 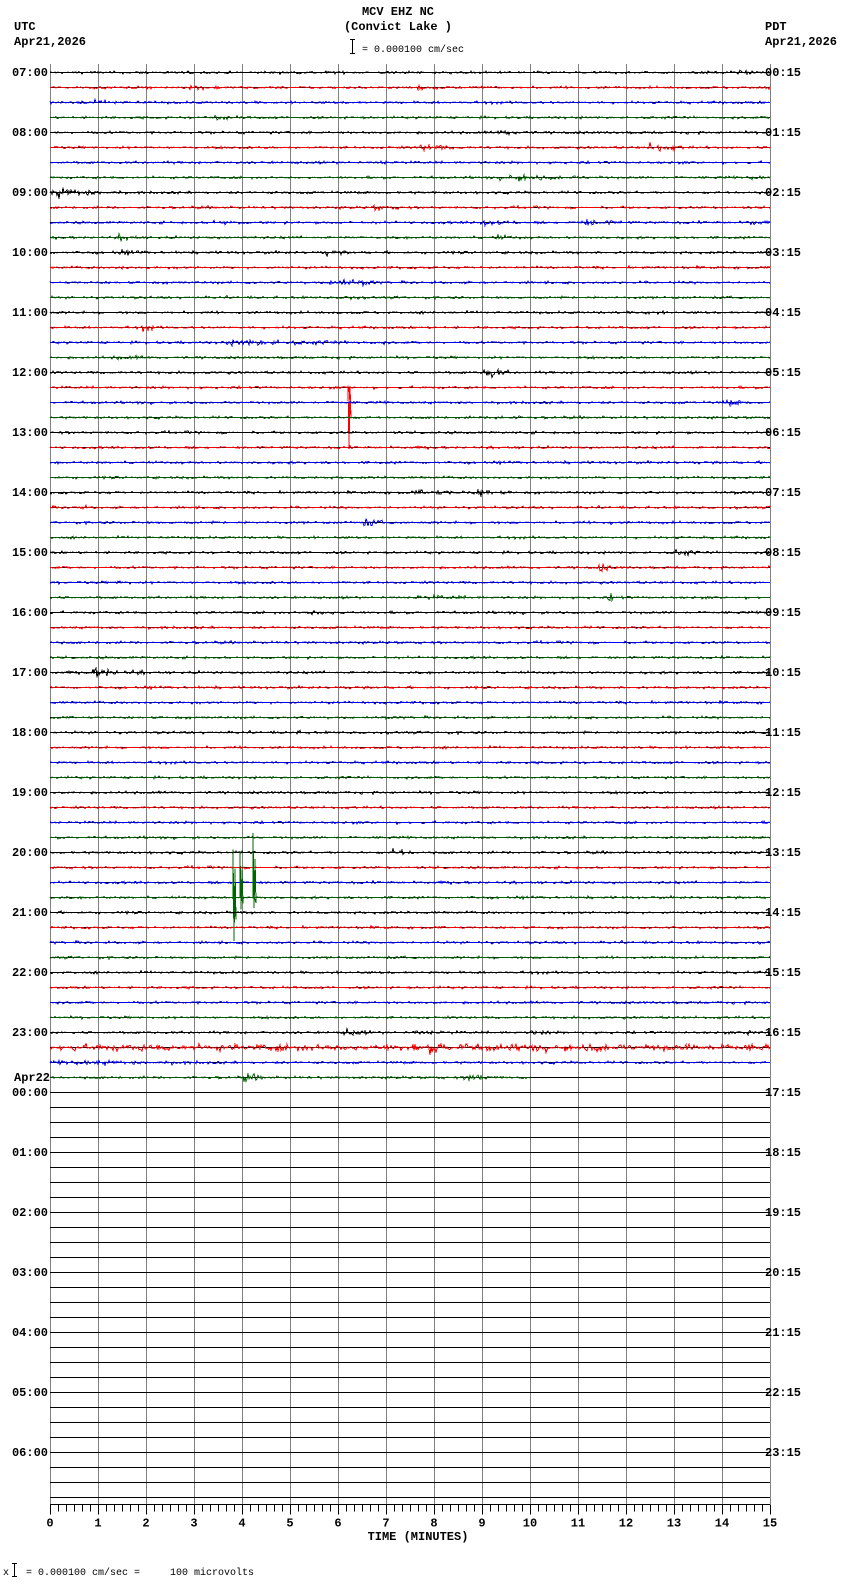 I want to click on station-title: MCV EHZ NC, so click(x=398, y=12).